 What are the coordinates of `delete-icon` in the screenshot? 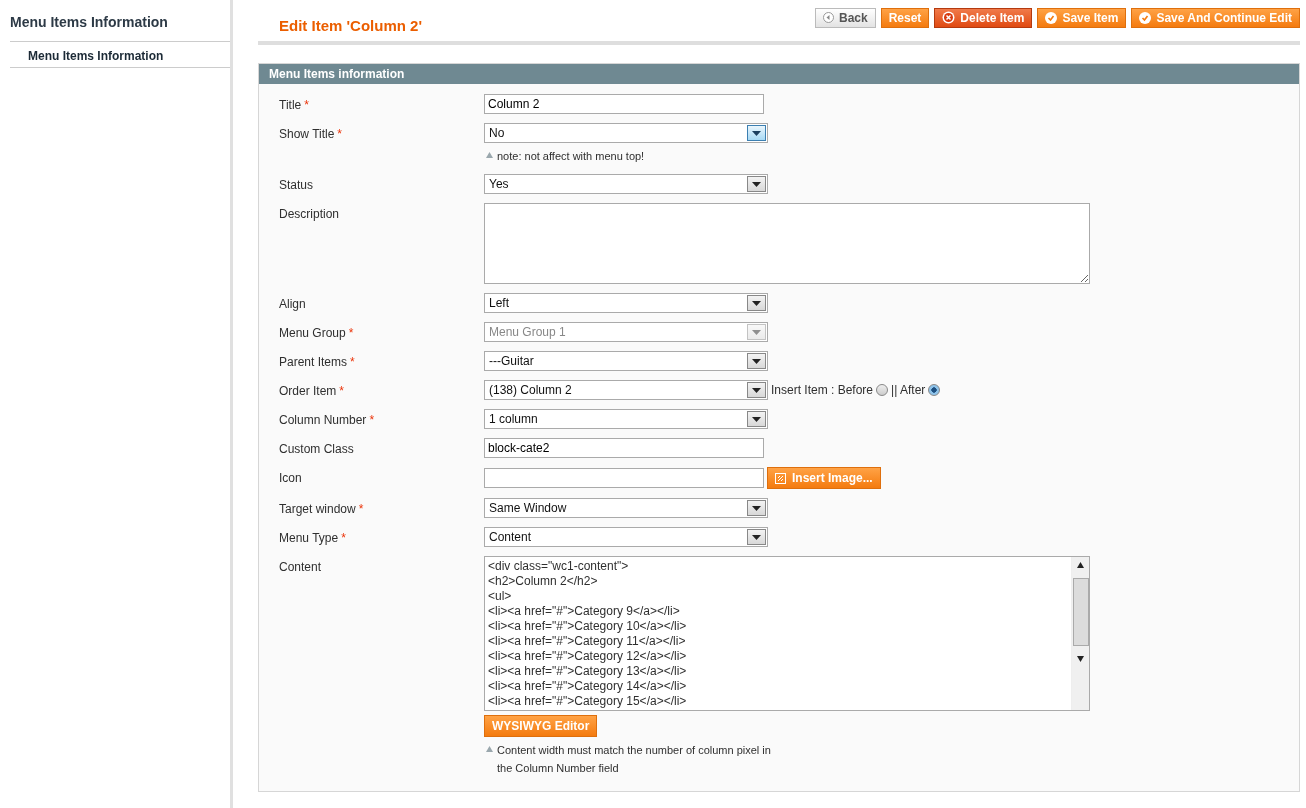 It's located at (949, 17).